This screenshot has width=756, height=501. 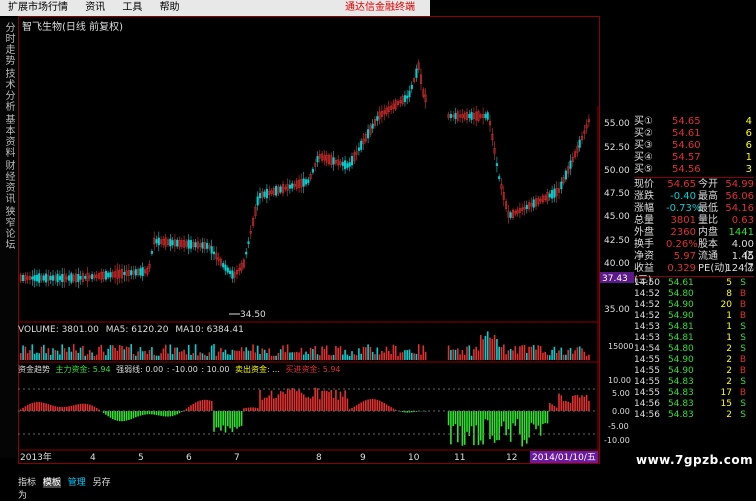 What do you see at coordinates (621, 411) in the screenshot?
I see `fund-tick: 0.00` at bounding box center [621, 411].